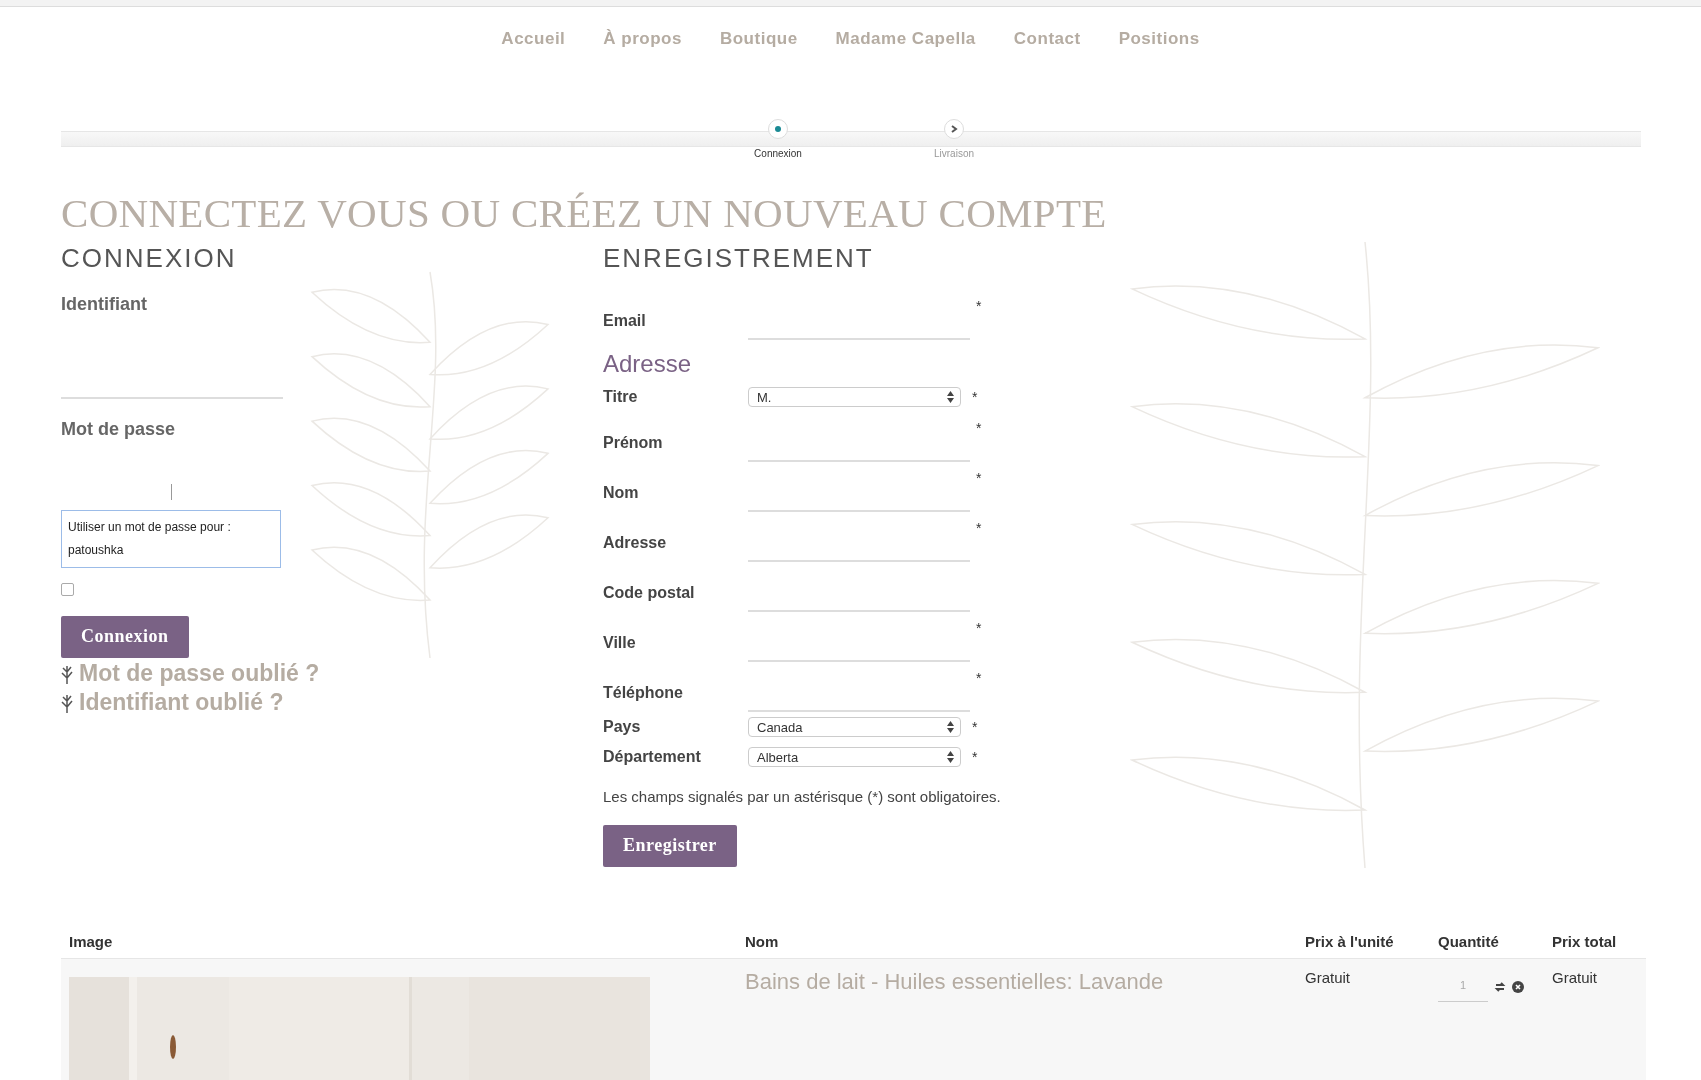  I want to click on field-label: Code postal, so click(649, 593).